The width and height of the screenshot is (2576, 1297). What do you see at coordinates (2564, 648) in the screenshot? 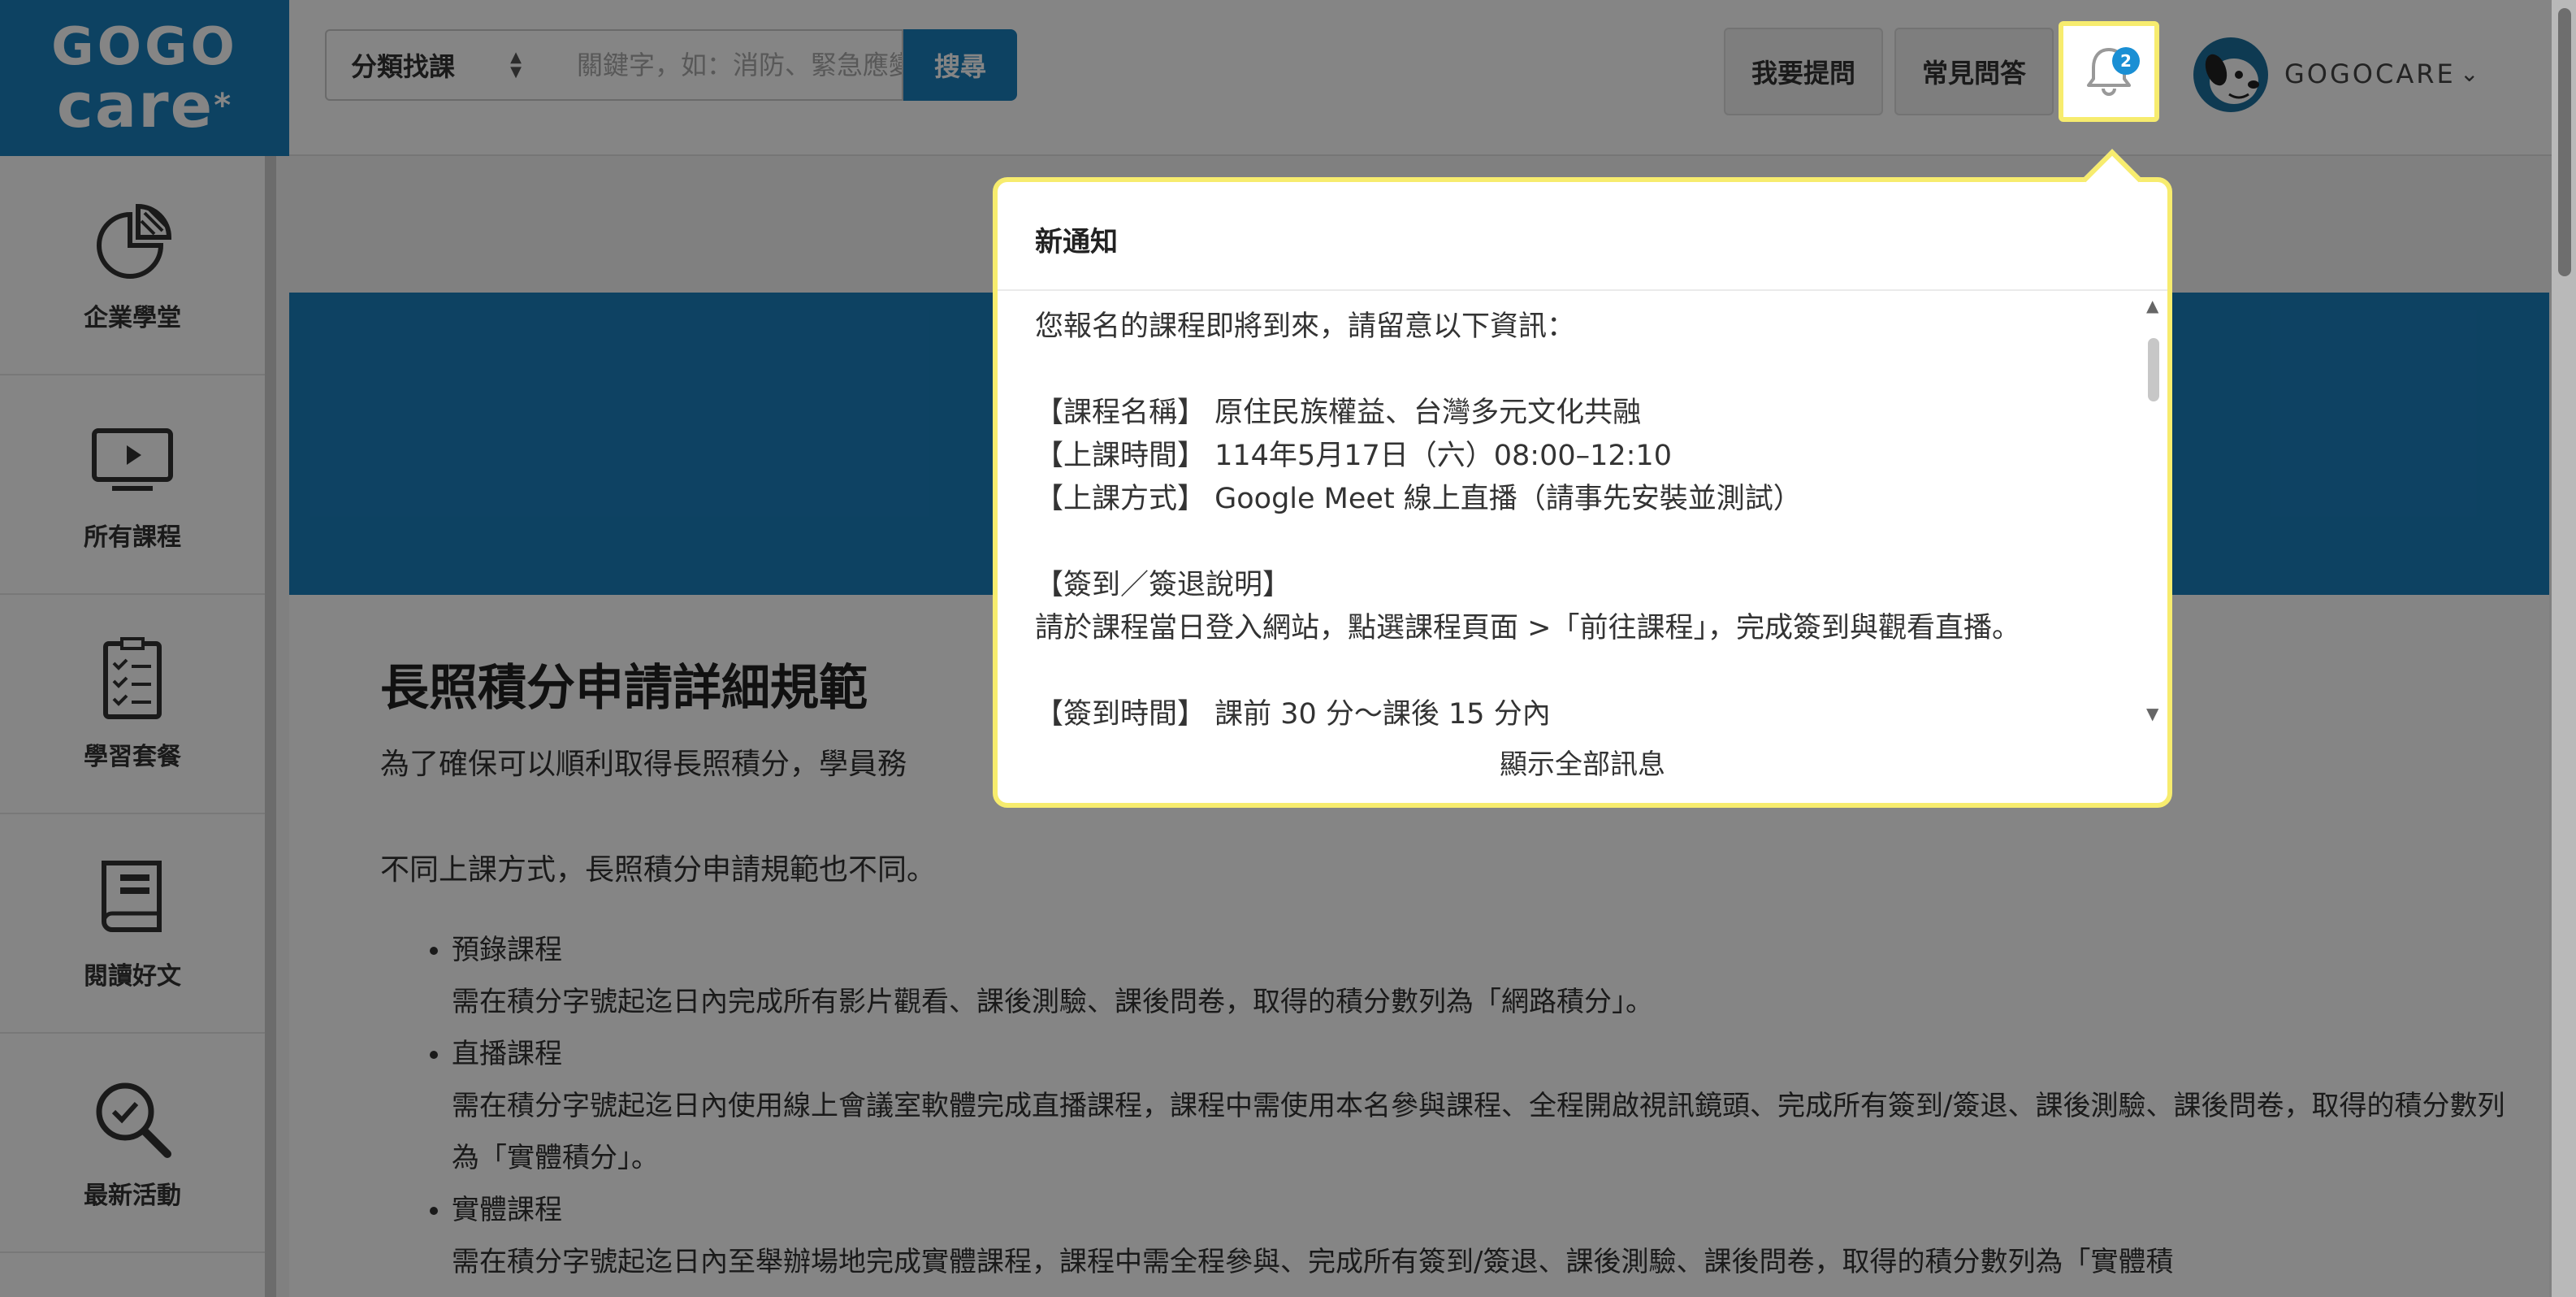
I see `page-scrollbar` at bounding box center [2564, 648].